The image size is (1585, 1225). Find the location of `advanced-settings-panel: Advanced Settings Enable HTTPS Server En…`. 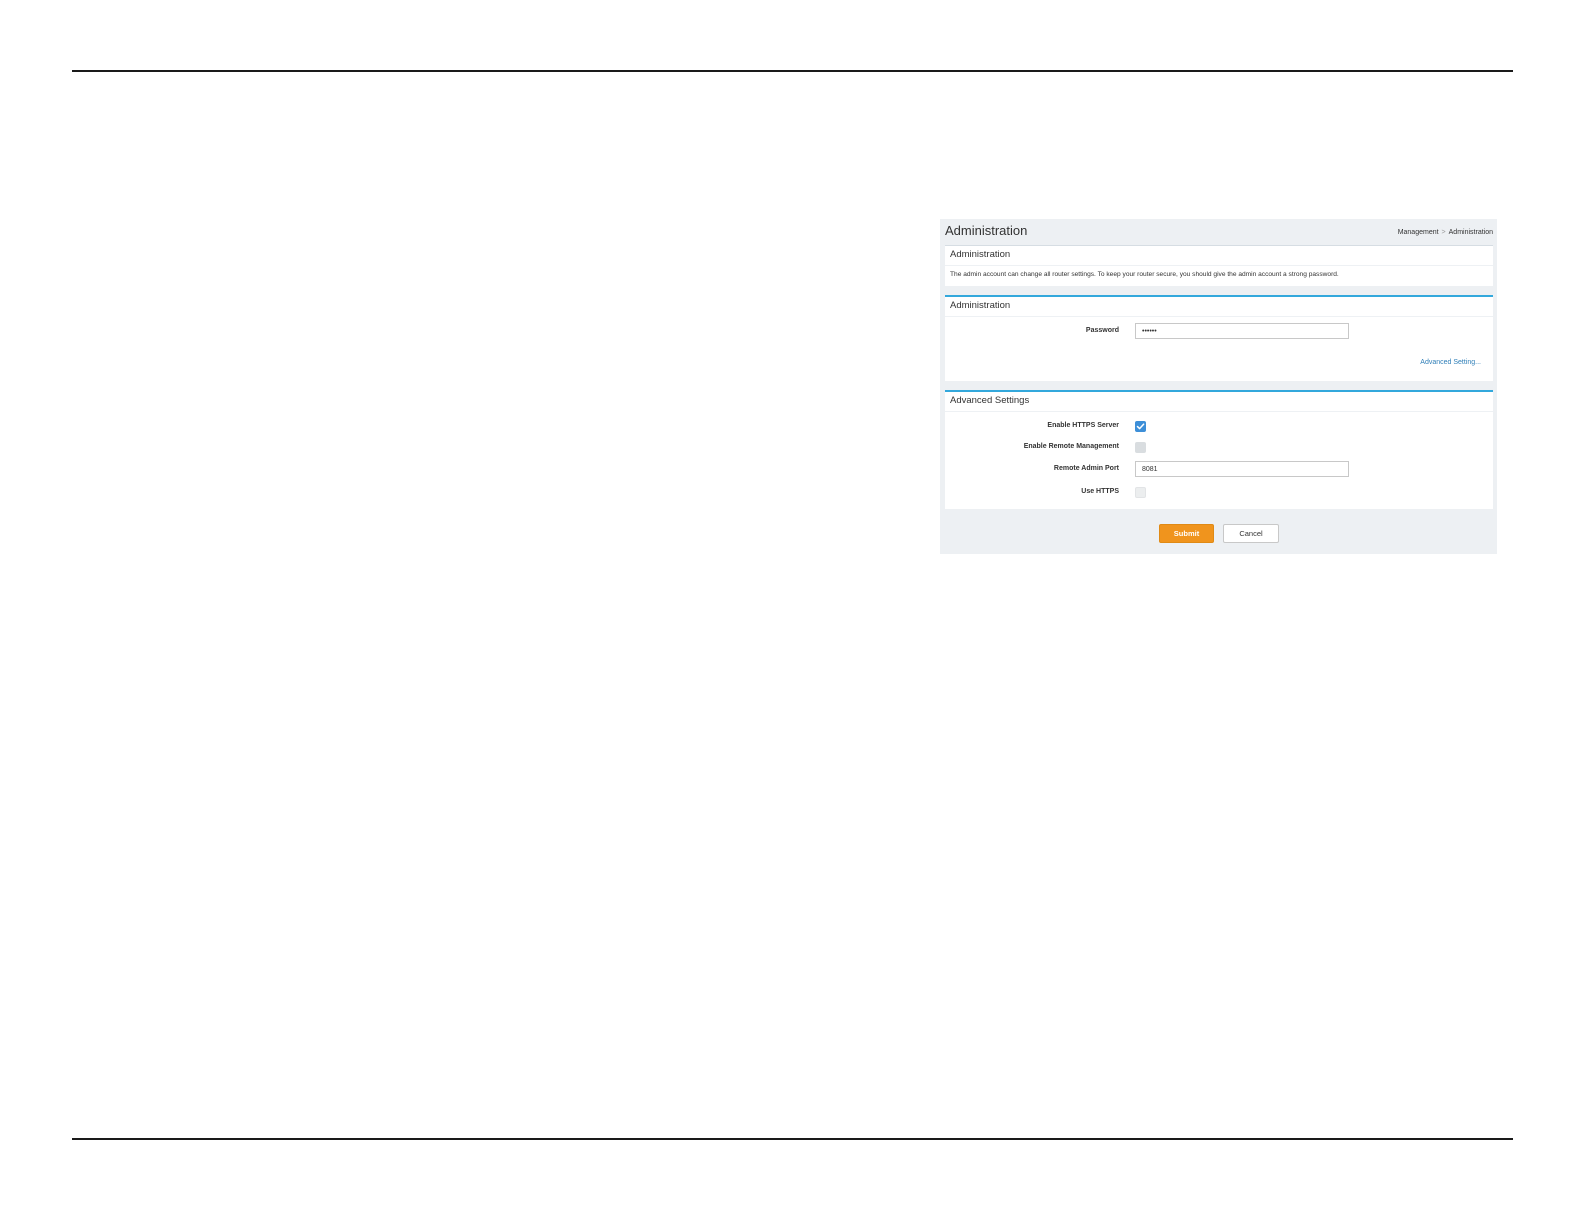

advanced-settings-panel: Advanced Settings Enable HTTPS Server En… is located at coordinates (1219, 449).